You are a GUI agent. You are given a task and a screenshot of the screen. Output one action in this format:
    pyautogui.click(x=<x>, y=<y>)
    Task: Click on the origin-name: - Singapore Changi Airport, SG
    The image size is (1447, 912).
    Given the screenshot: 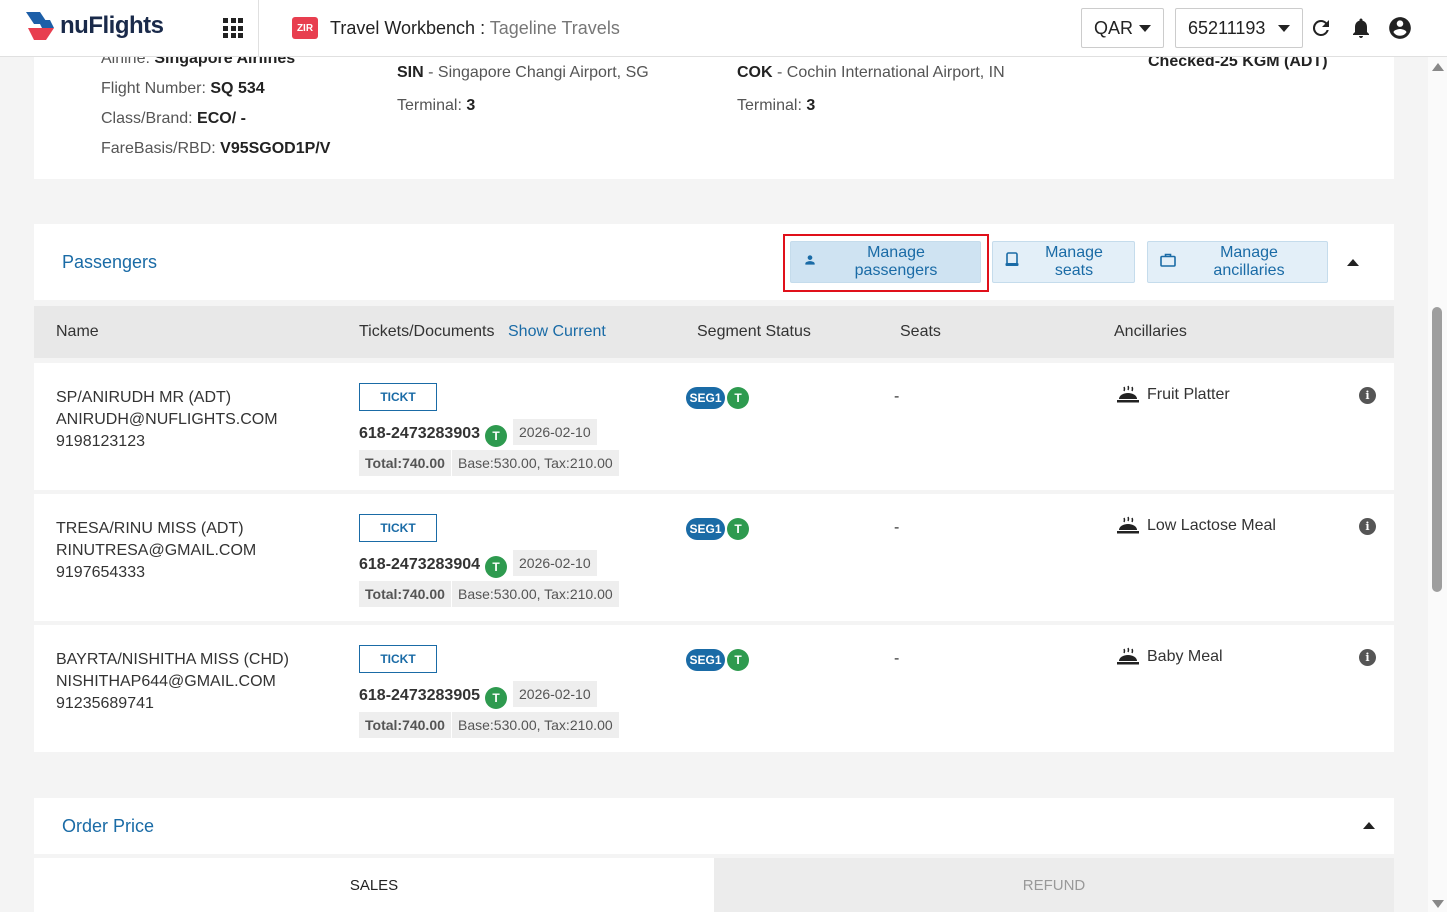 What is the action you would take?
    pyautogui.click(x=536, y=72)
    